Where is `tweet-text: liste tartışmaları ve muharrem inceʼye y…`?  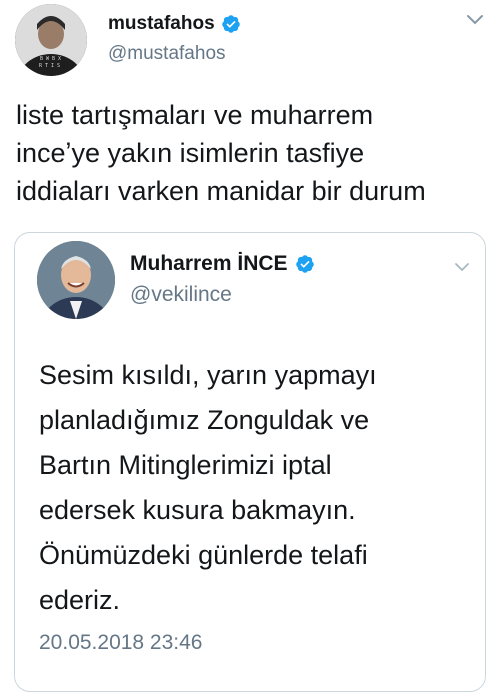
tweet-text: liste tartışmaları ve muharrem inceʼye y… is located at coordinates (221, 153).